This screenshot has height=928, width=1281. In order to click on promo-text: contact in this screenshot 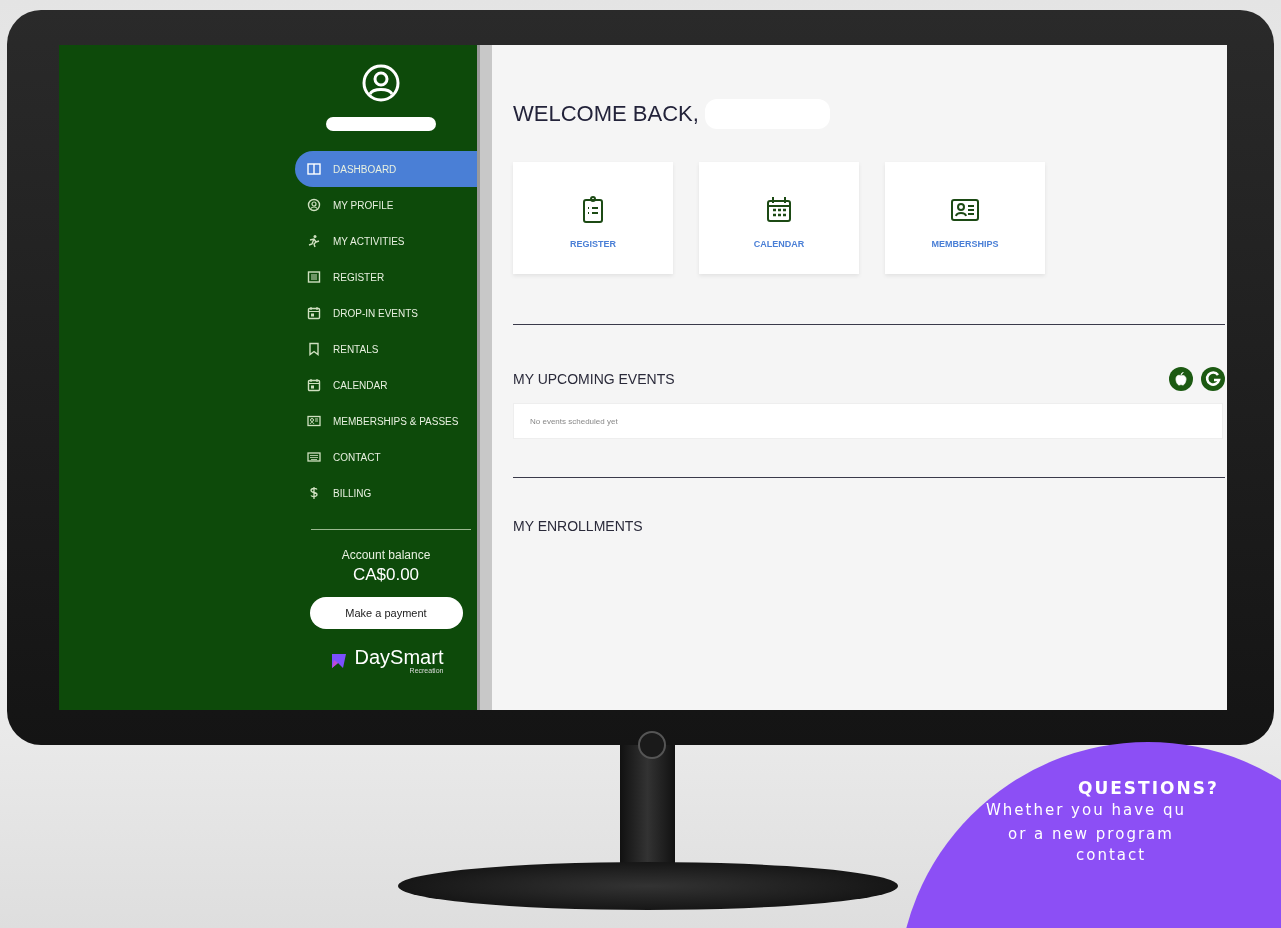, I will do `click(1111, 855)`.